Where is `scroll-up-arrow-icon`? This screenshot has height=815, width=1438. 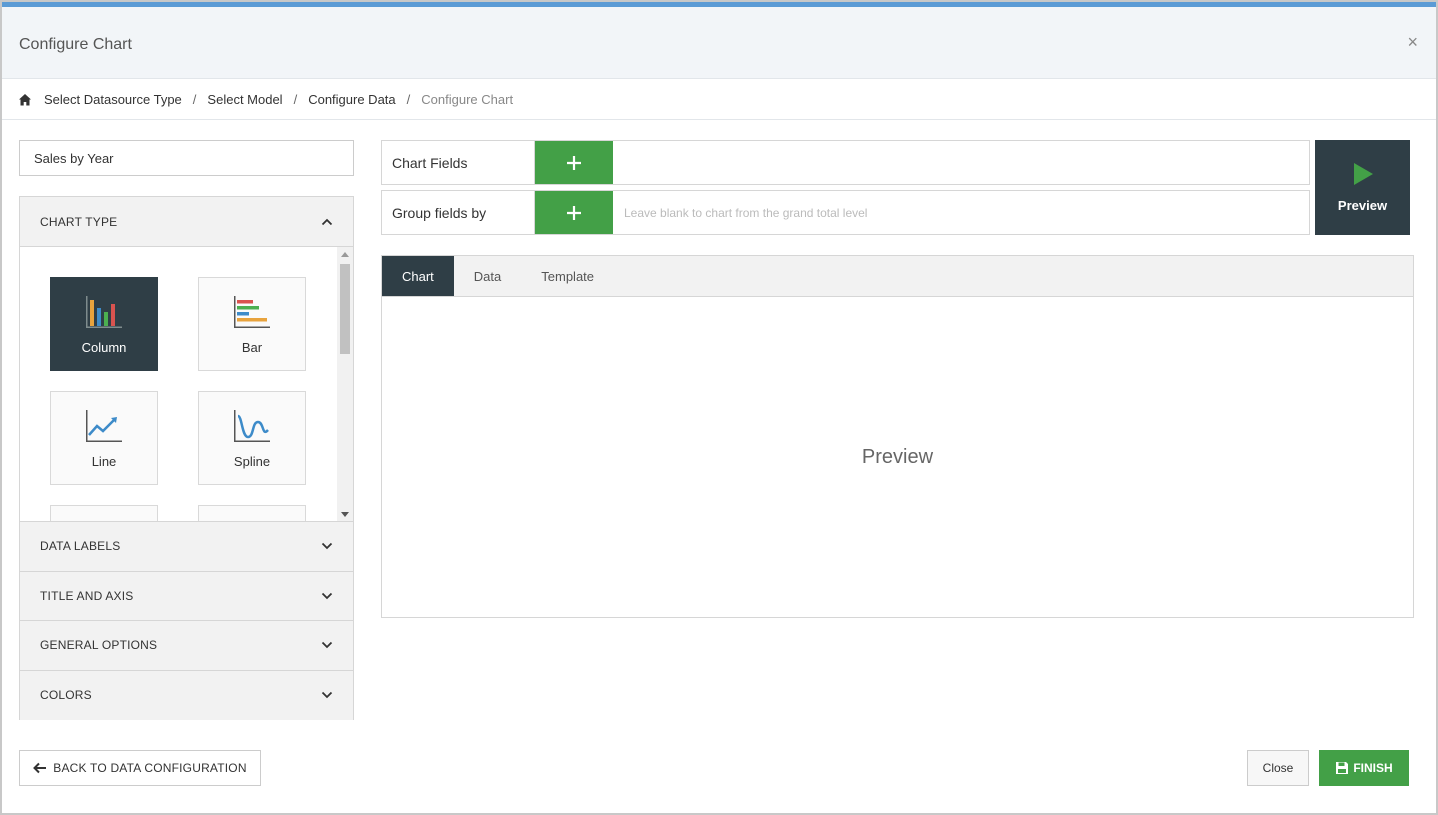
scroll-up-arrow-icon is located at coordinates (345, 254).